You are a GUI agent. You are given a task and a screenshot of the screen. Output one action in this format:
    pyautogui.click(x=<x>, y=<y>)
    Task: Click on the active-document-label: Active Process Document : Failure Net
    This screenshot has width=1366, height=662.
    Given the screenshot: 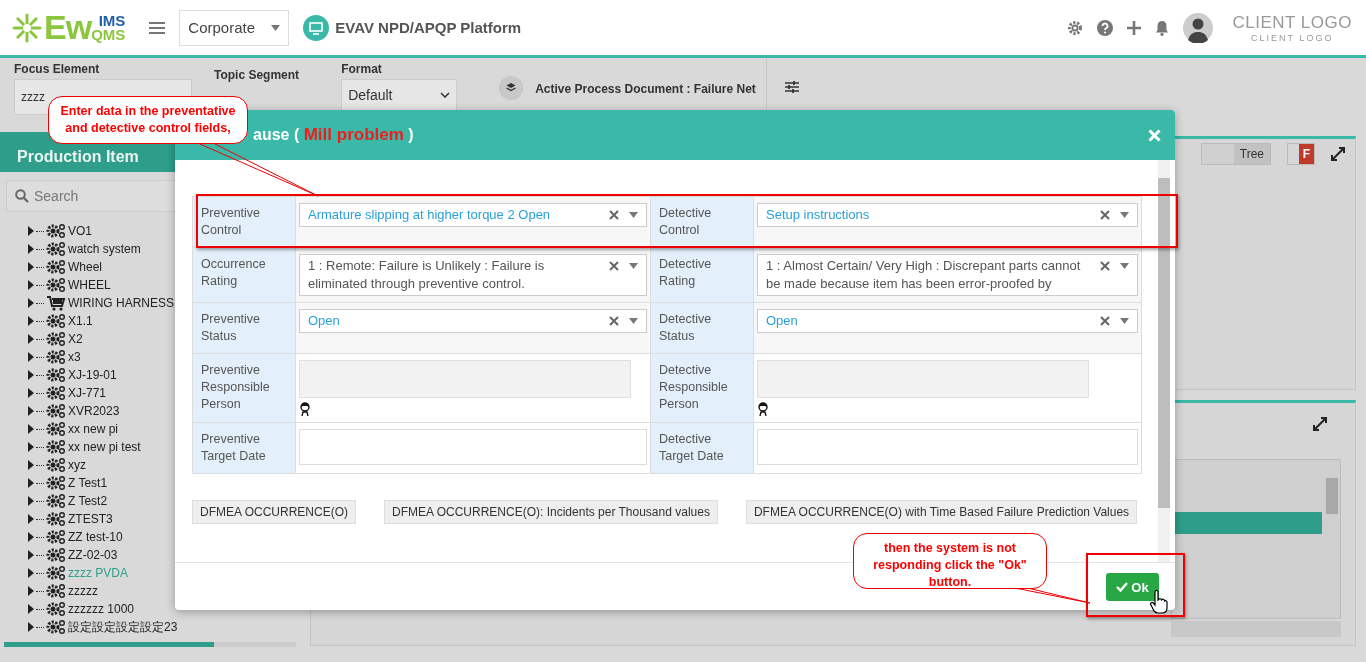 What is the action you would take?
    pyautogui.click(x=645, y=89)
    